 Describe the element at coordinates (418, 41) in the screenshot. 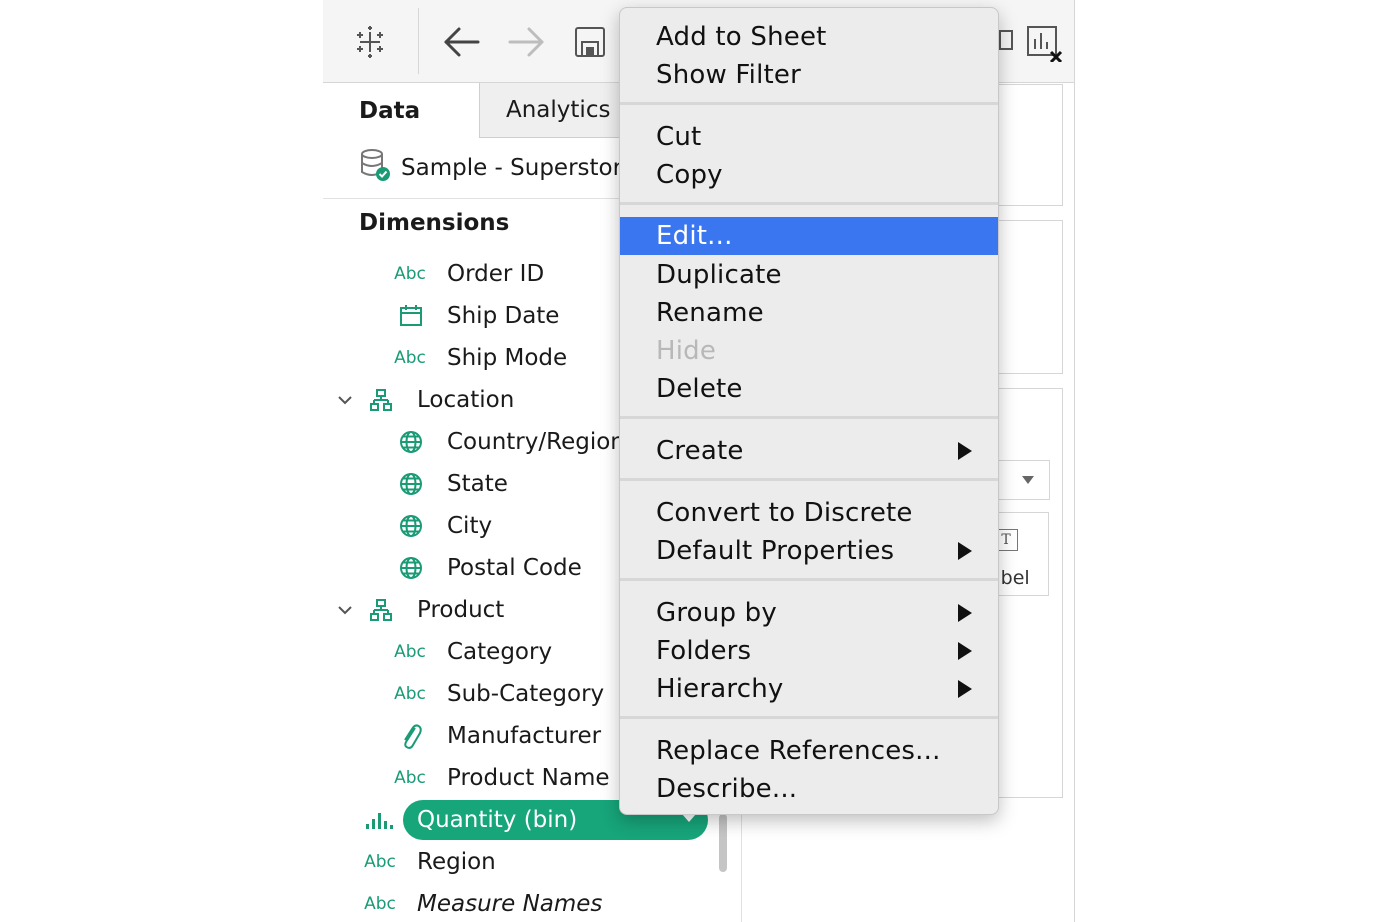

I see `toolbar-divider` at that location.